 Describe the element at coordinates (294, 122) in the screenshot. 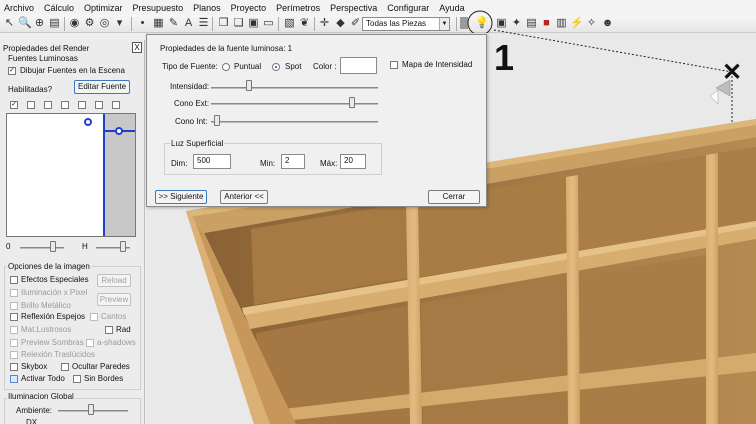

I see `cone-int-slider-track` at that location.